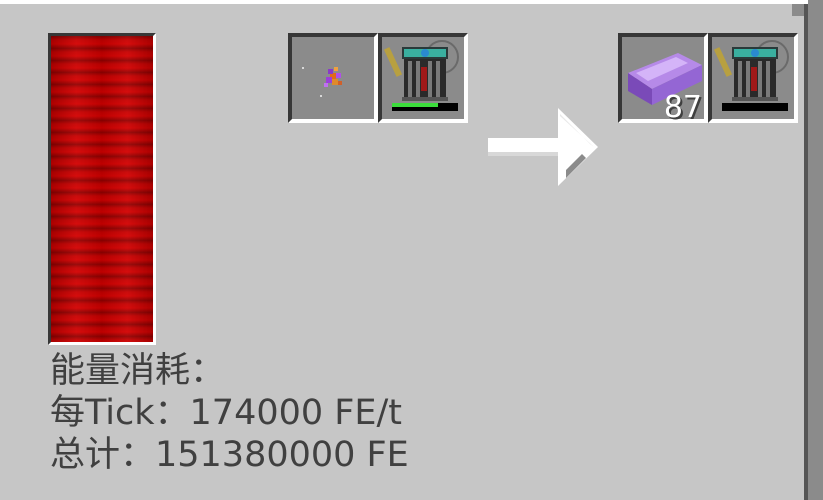  What do you see at coordinates (543, 147) in the screenshot?
I see `right-arrow-icon` at bounding box center [543, 147].